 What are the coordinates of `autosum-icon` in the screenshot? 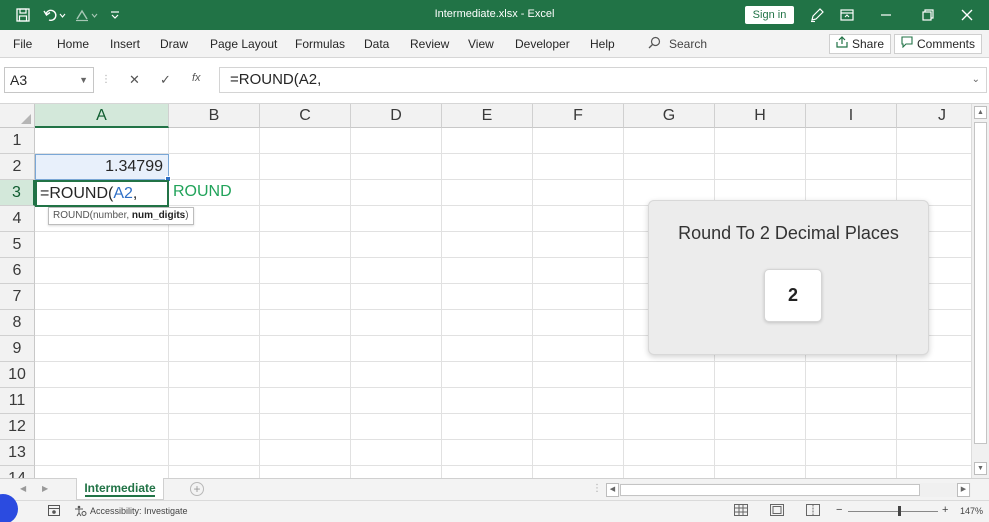 It's located at (87, 15).